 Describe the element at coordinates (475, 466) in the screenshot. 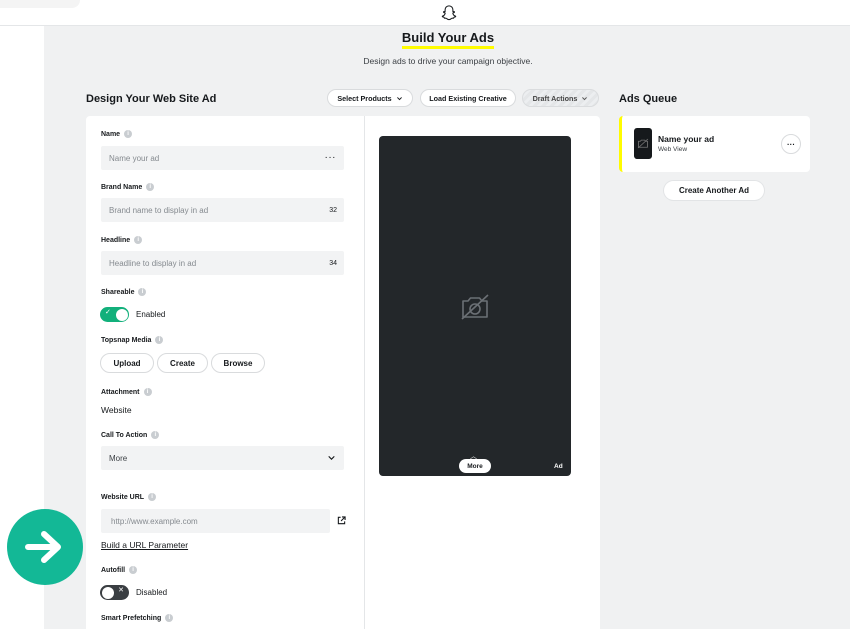

I see `preview-more-button: More` at that location.